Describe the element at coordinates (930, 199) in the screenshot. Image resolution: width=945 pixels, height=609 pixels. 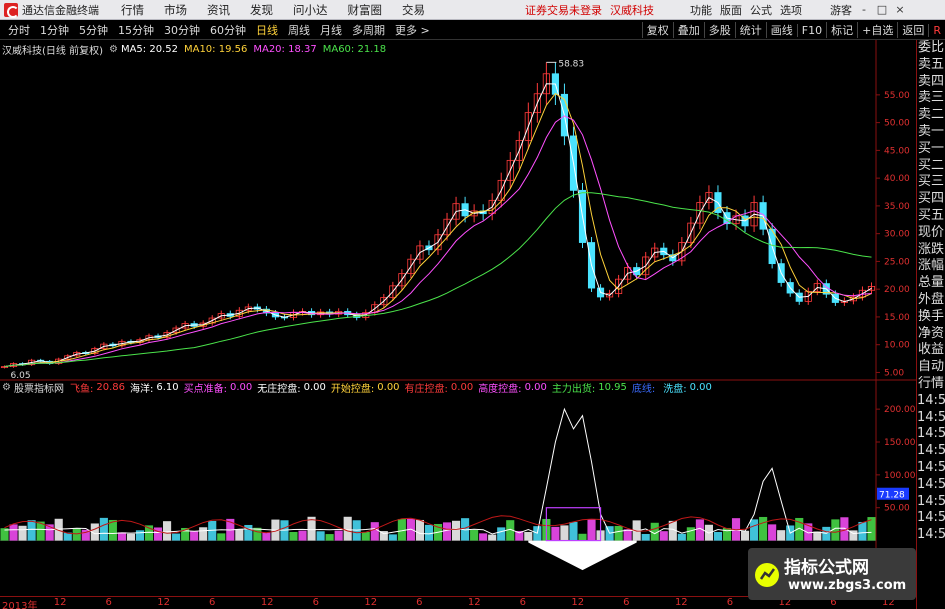
I see `side-panel-label: 买四` at that location.